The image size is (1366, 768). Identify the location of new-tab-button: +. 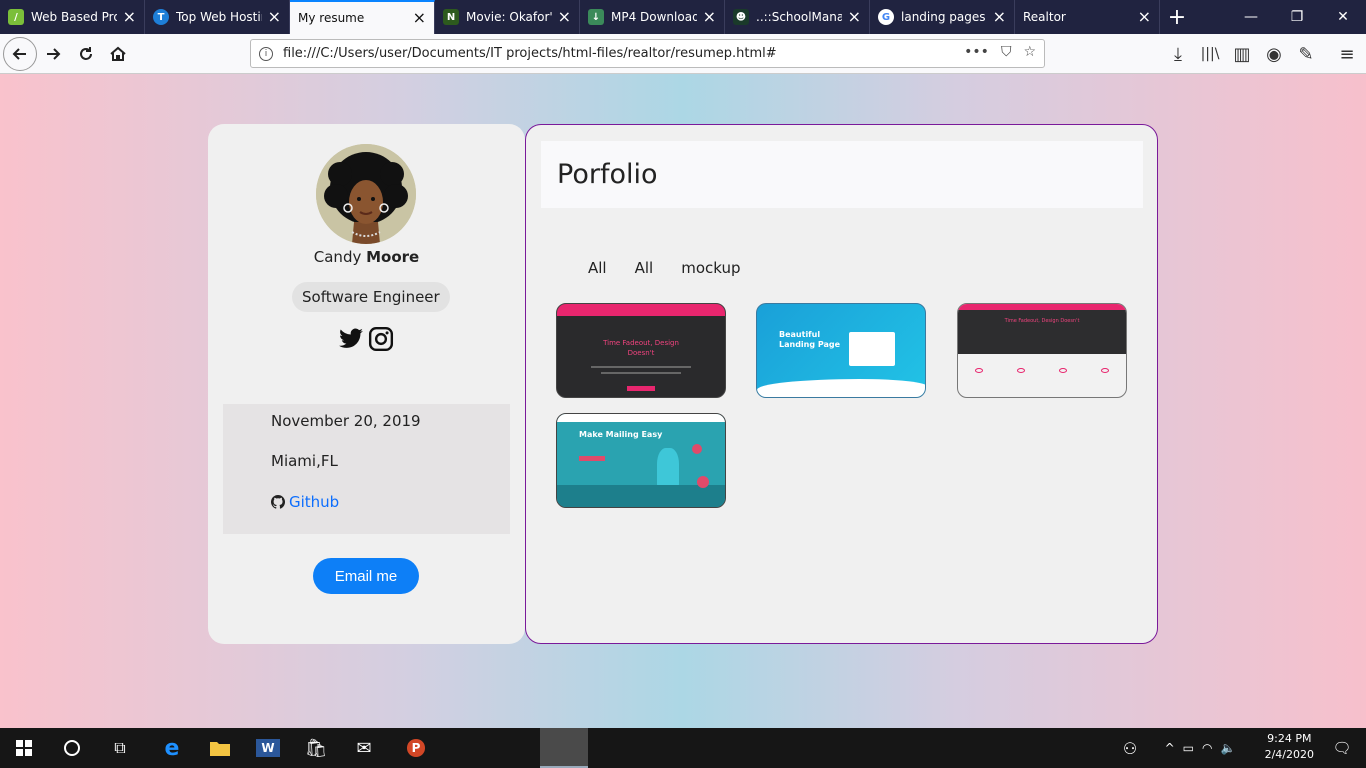
(1177, 17).